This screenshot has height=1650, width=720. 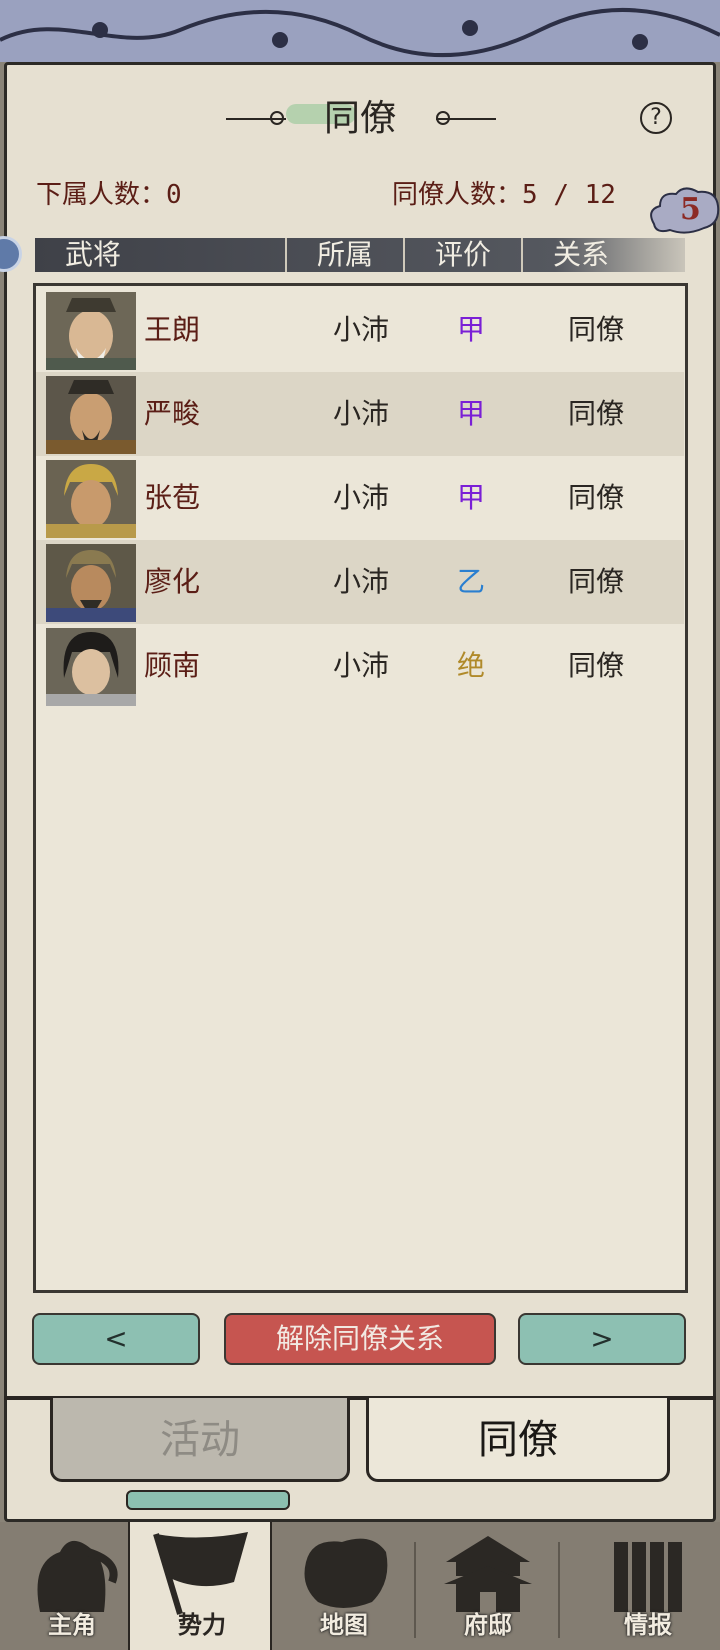 I want to click on nav-label: 情报, so click(x=648, y=1624).